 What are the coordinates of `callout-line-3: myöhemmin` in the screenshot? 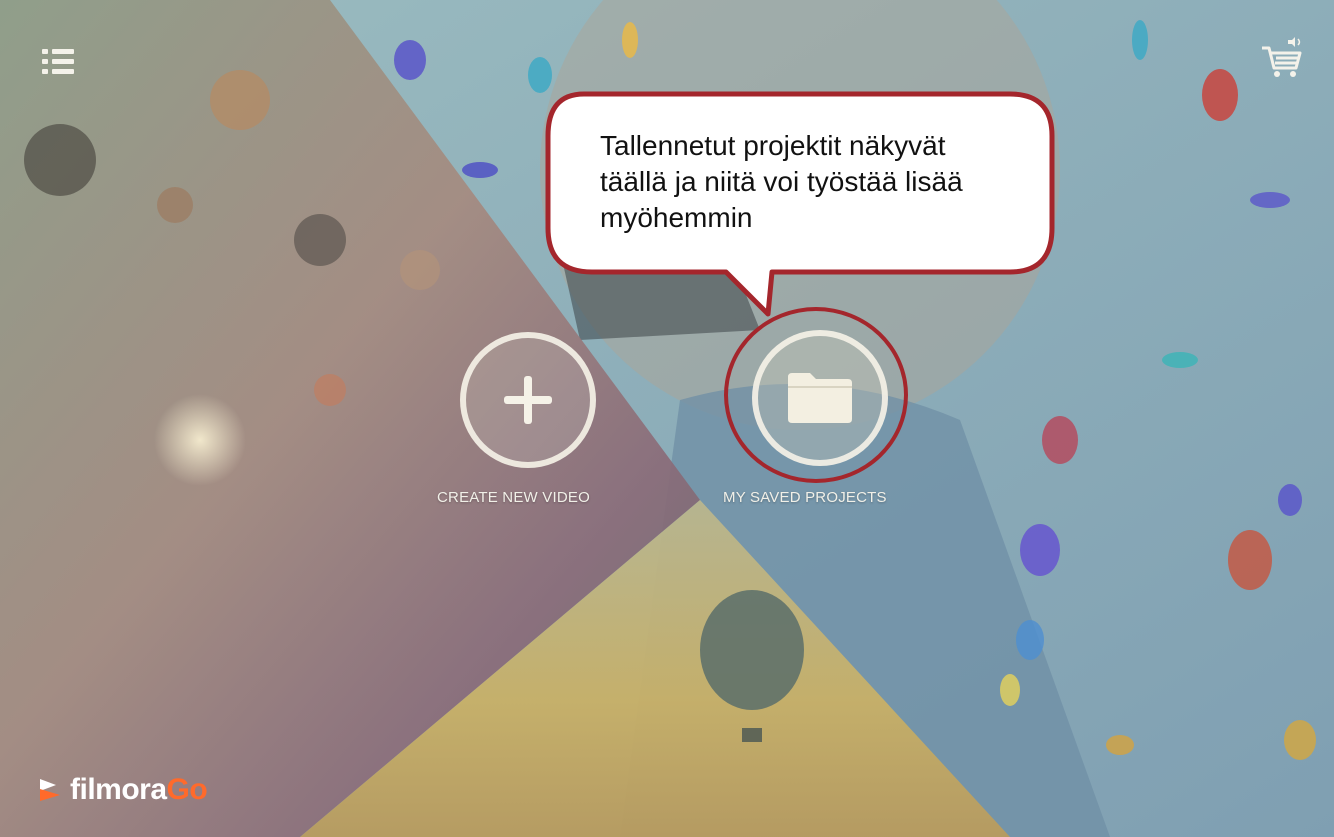 It's located at (676, 217).